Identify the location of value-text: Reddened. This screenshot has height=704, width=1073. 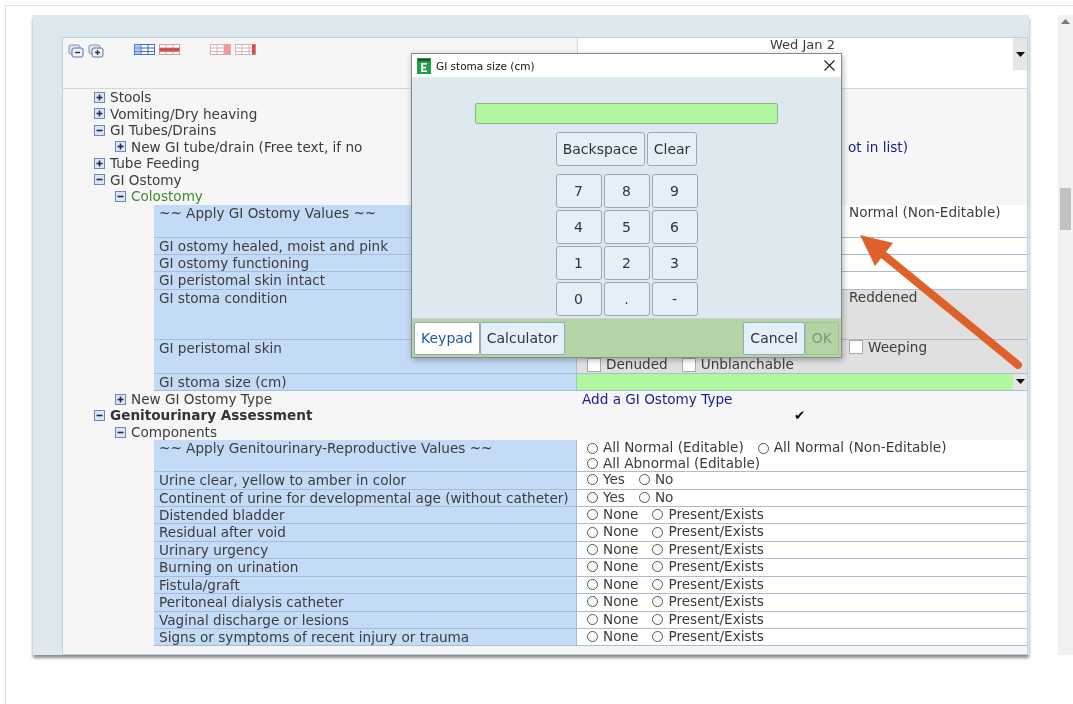
(883, 297).